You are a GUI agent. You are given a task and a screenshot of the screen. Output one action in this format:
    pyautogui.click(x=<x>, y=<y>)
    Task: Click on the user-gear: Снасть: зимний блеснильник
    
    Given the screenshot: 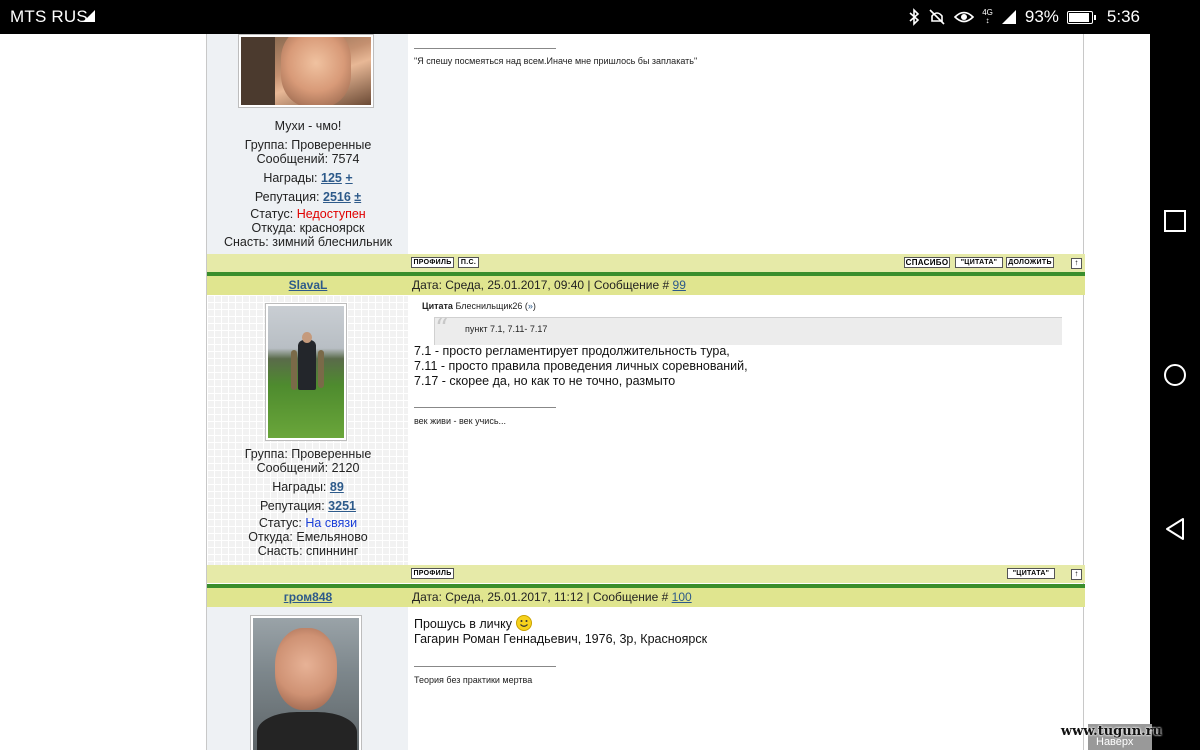 What is the action you would take?
    pyautogui.click(x=308, y=242)
    